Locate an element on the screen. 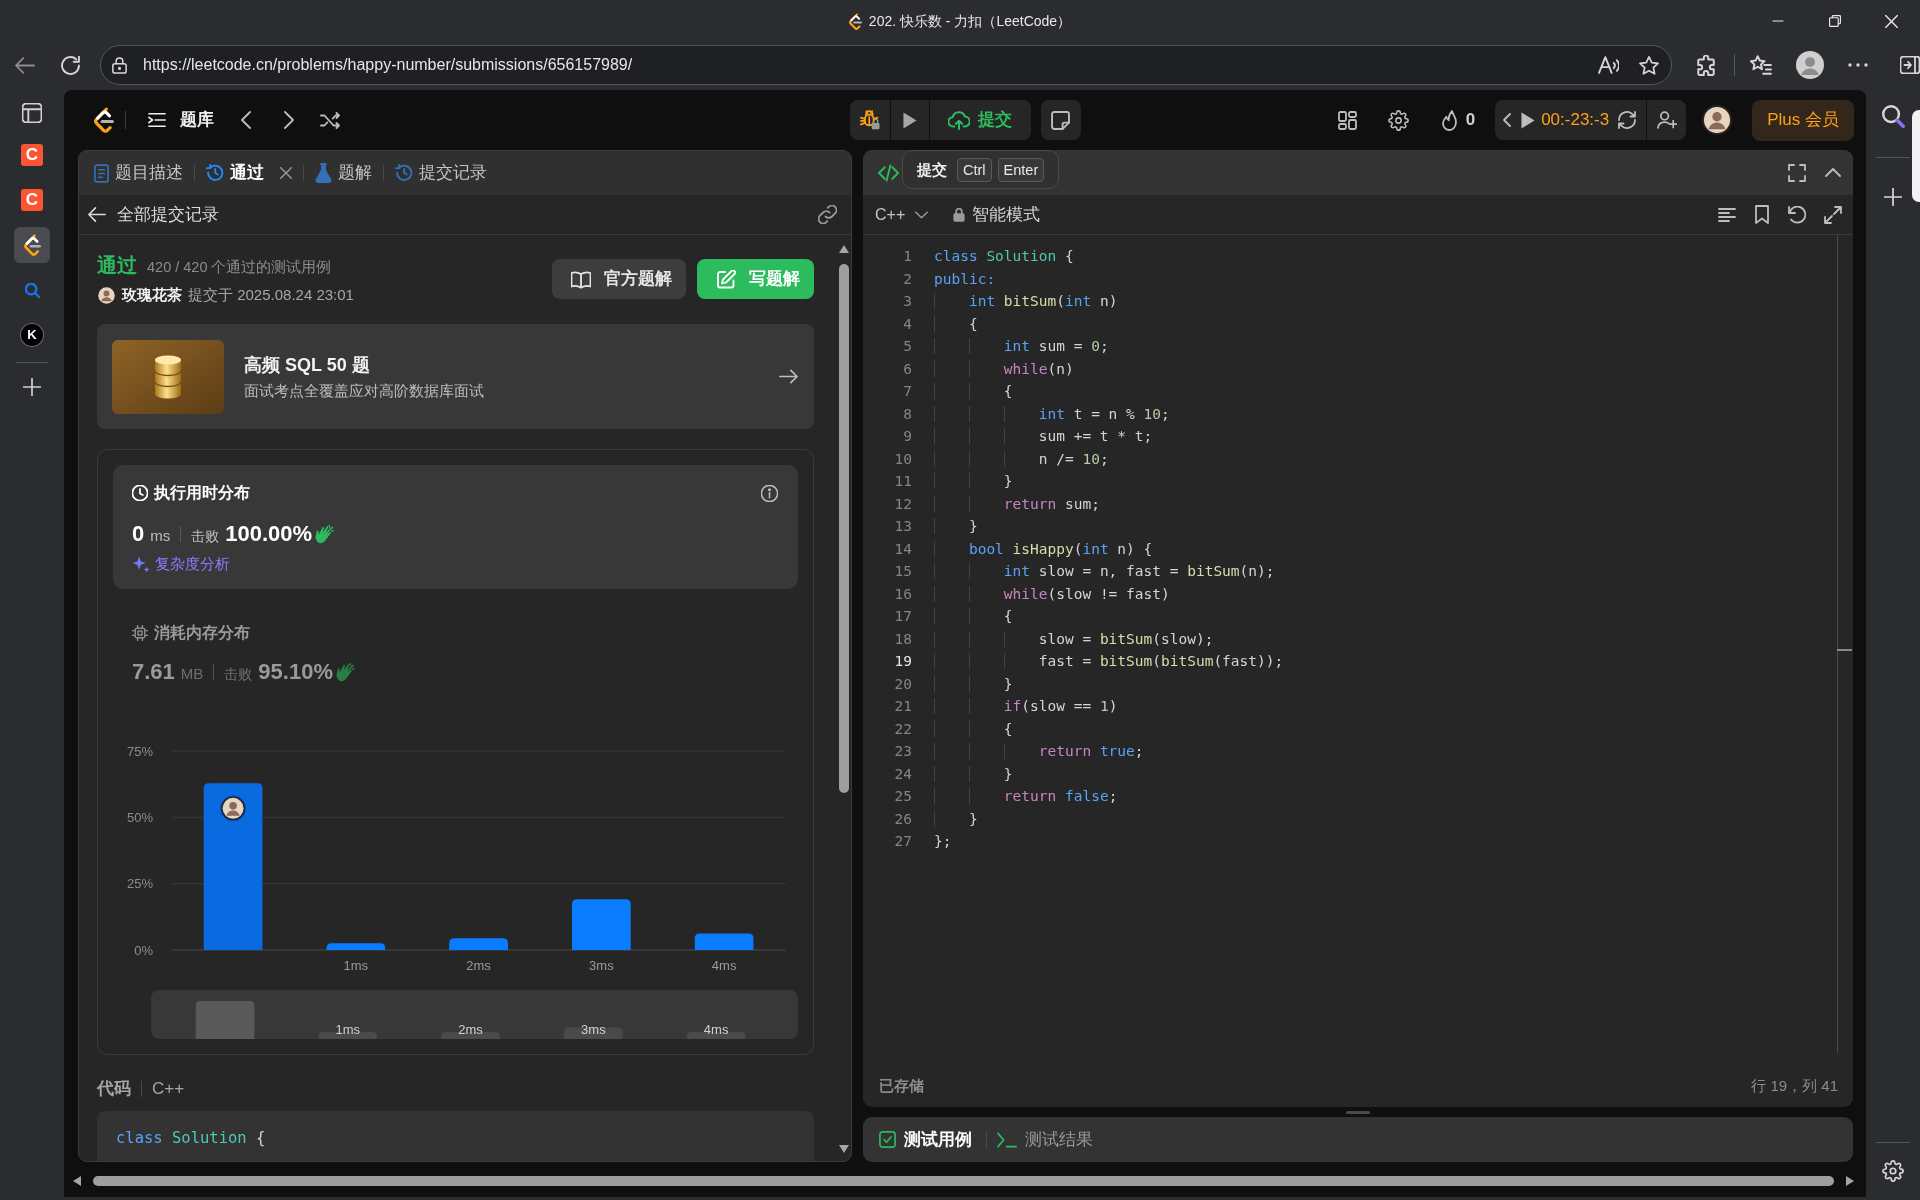 Image resolution: width=1920 pixels, height=1200 pixels. note-button is located at coordinates (1060, 120).